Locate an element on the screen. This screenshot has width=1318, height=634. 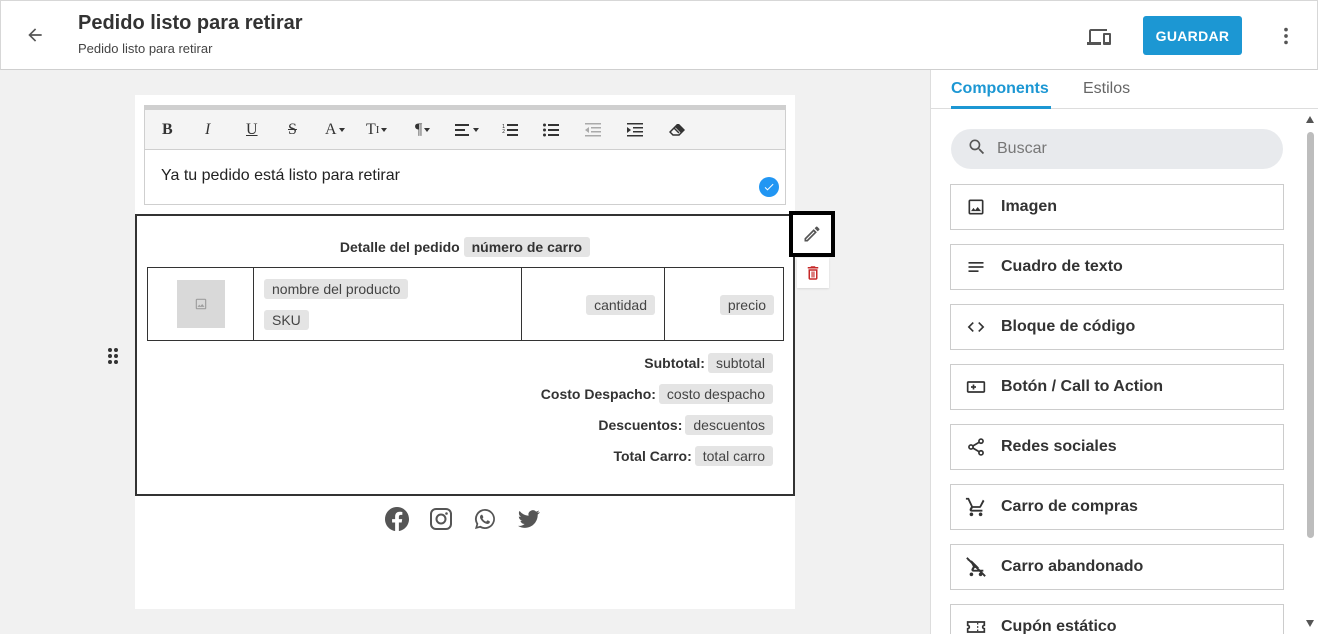
shipping-row: Costo Despacho: costo despacho is located at coordinates (657, 394).